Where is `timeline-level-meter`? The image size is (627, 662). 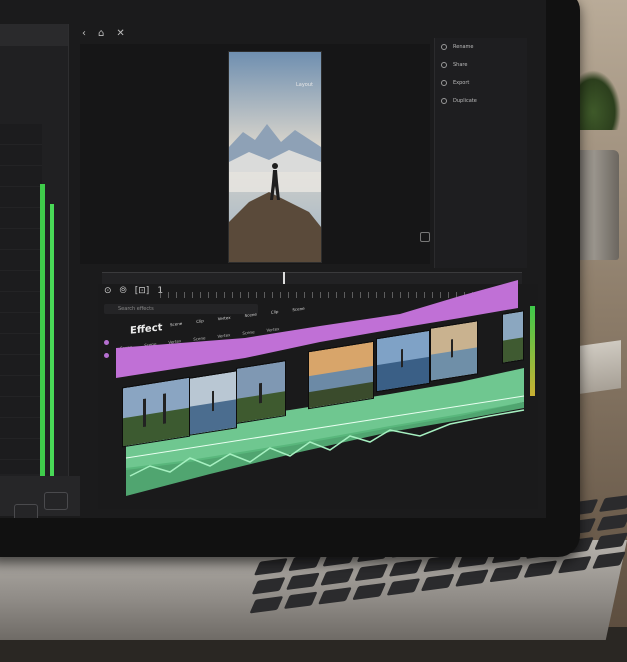
timeline-level-meter is located at coordinates (532, 351).